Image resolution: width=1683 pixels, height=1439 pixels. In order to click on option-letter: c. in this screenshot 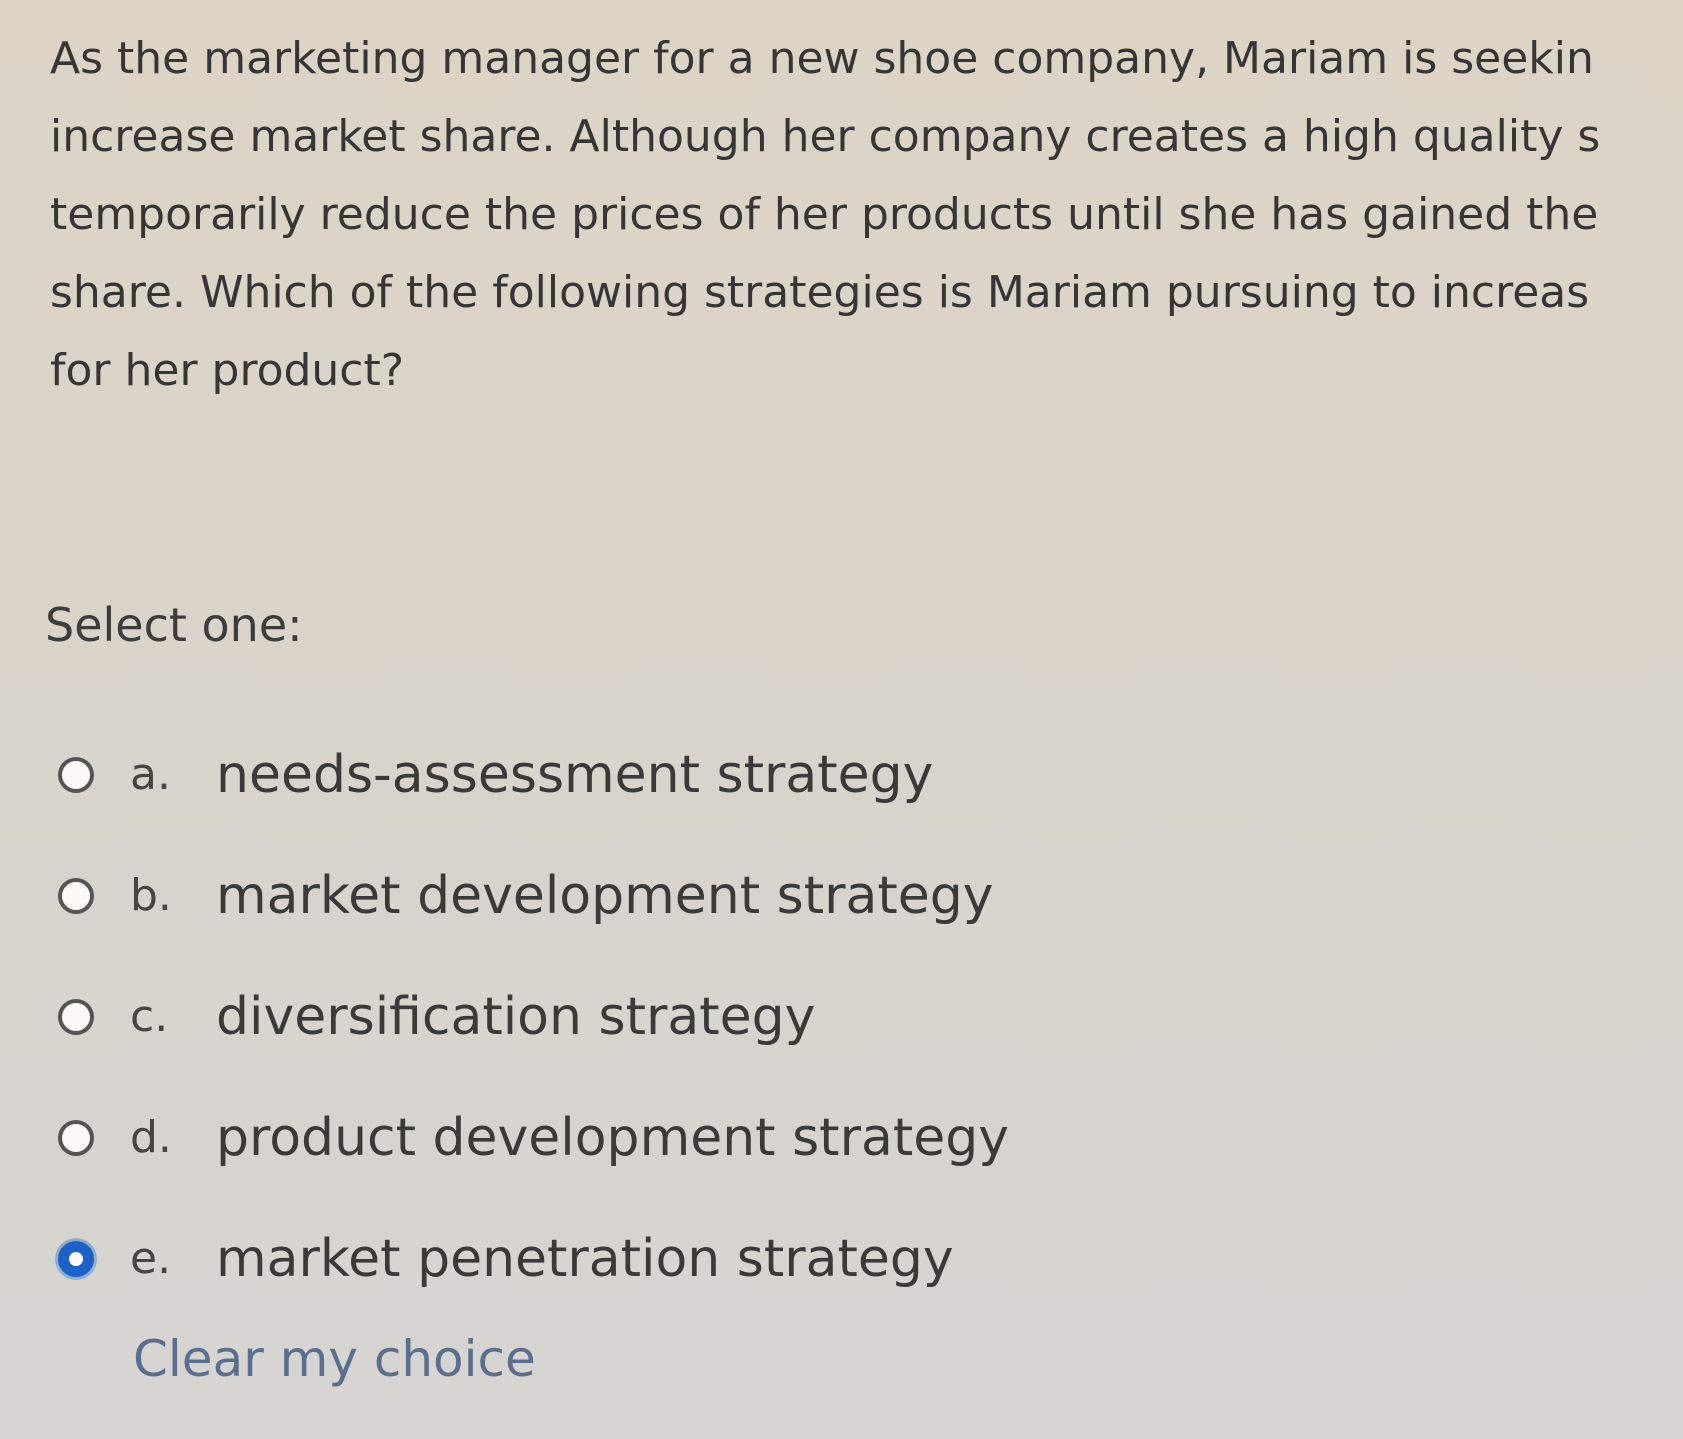, I will do `click(149, 1016)`.